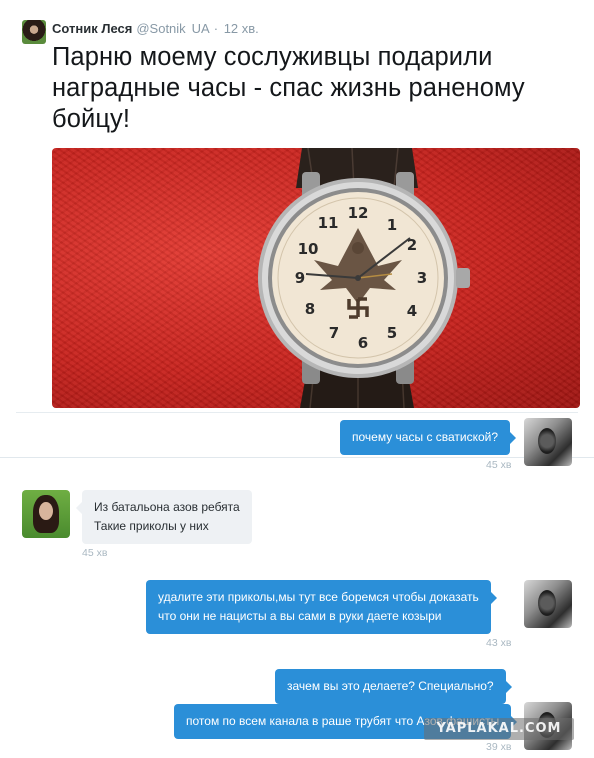 Image resolution: width=594 pixels, height=758 pixels. What do you see at coordinates (422, 278) in the screenshot?
I see `svg-text: 3` at bounding box center [422, 278].